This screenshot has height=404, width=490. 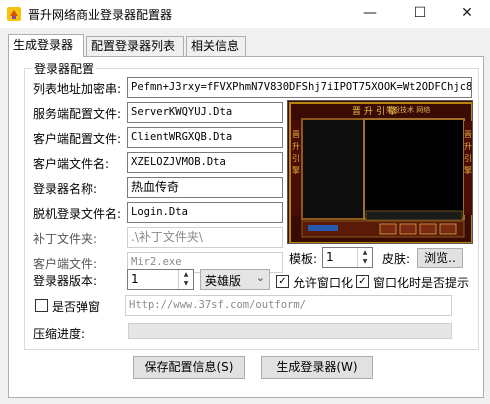 What do you see at coordinates (65, 264) in the screenshot?
I see `client-file-label: 客户端文件:` at bounding box center [65, 264].